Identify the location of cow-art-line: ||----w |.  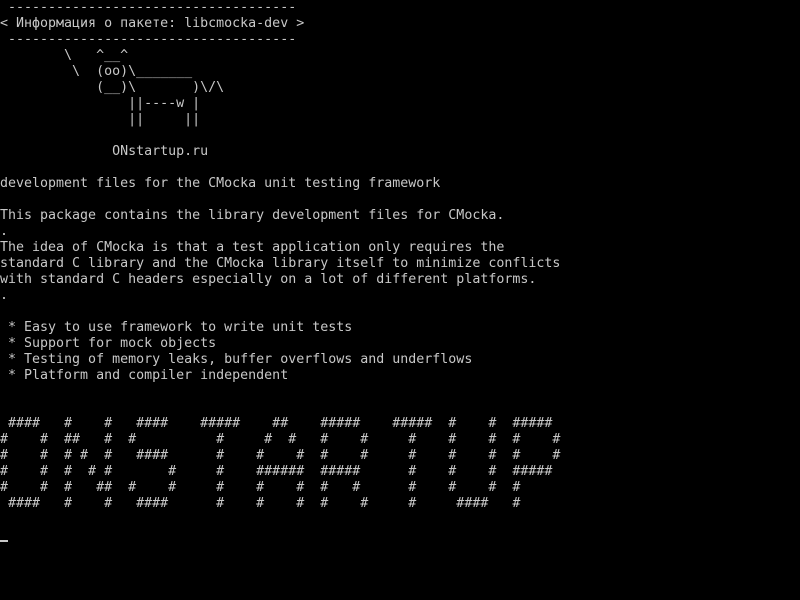
(100, 103).